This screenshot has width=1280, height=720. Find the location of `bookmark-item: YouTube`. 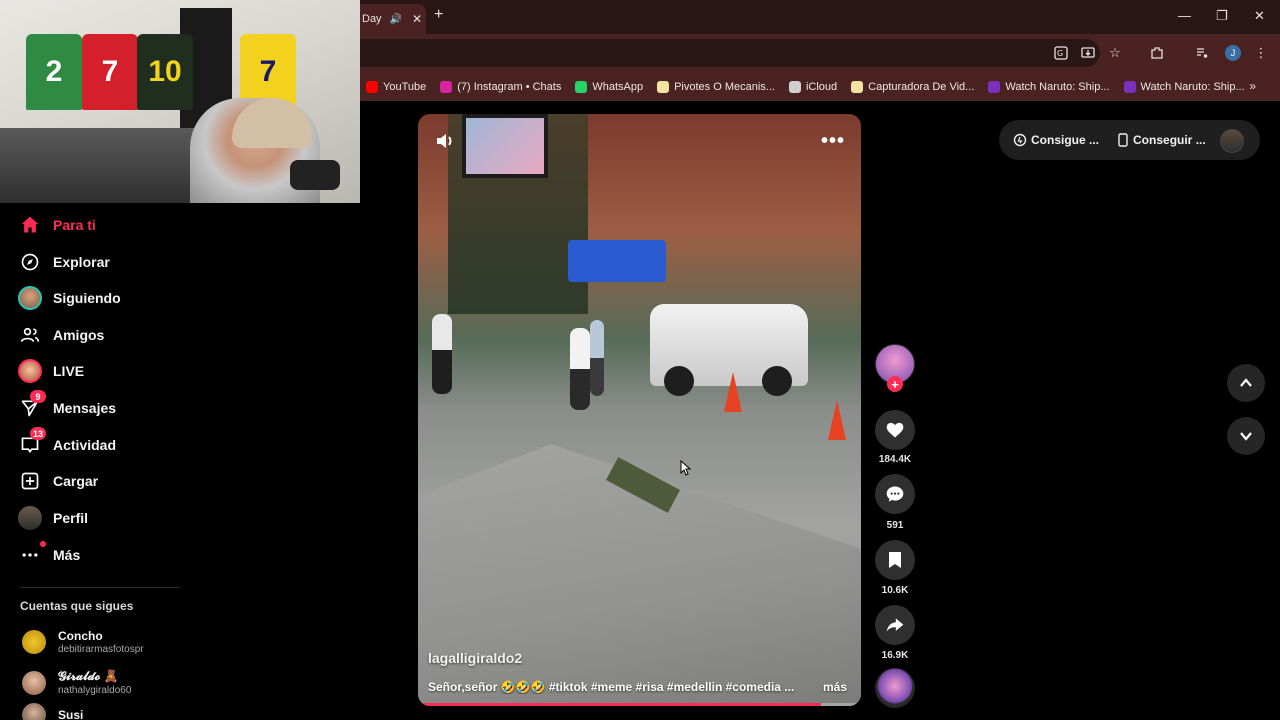

bookmark-item: YouTube is located at coordinates (396, 86).